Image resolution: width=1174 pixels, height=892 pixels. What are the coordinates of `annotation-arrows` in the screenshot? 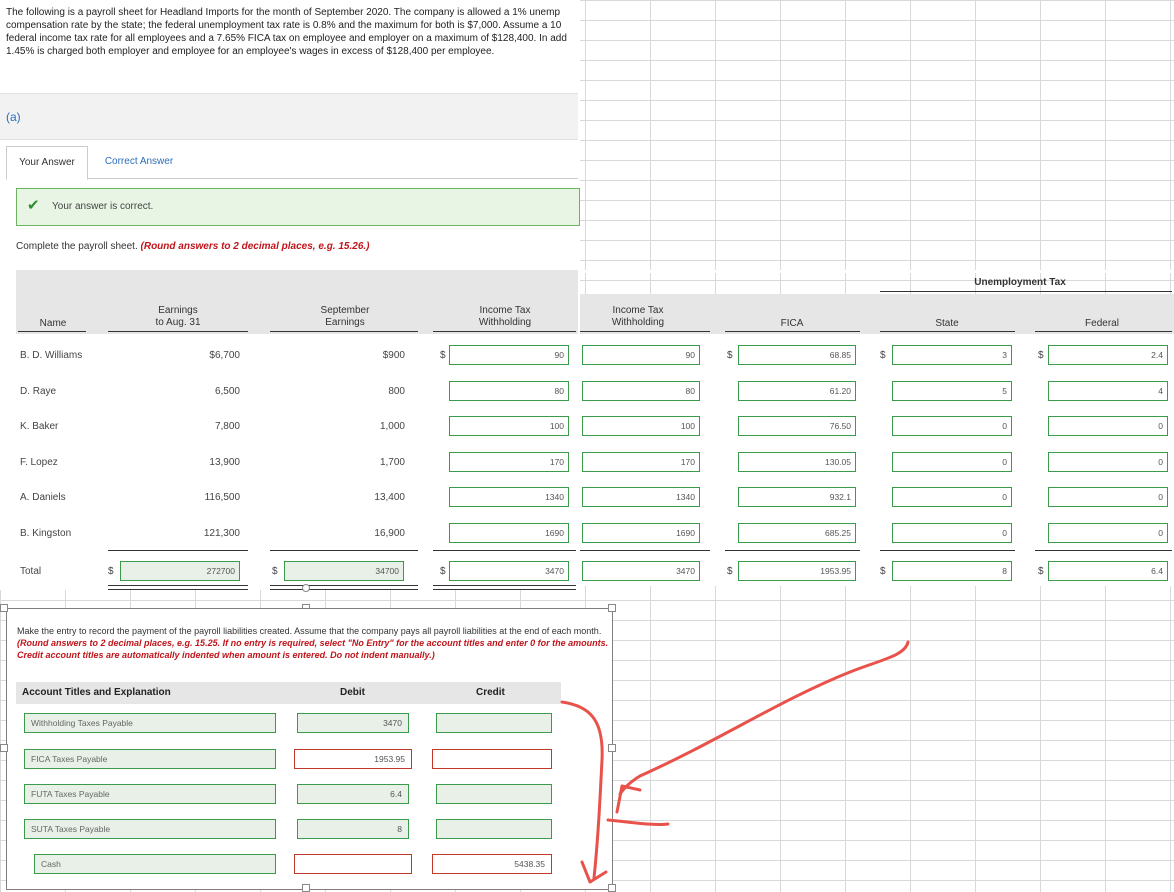 It's located at (735, 762).